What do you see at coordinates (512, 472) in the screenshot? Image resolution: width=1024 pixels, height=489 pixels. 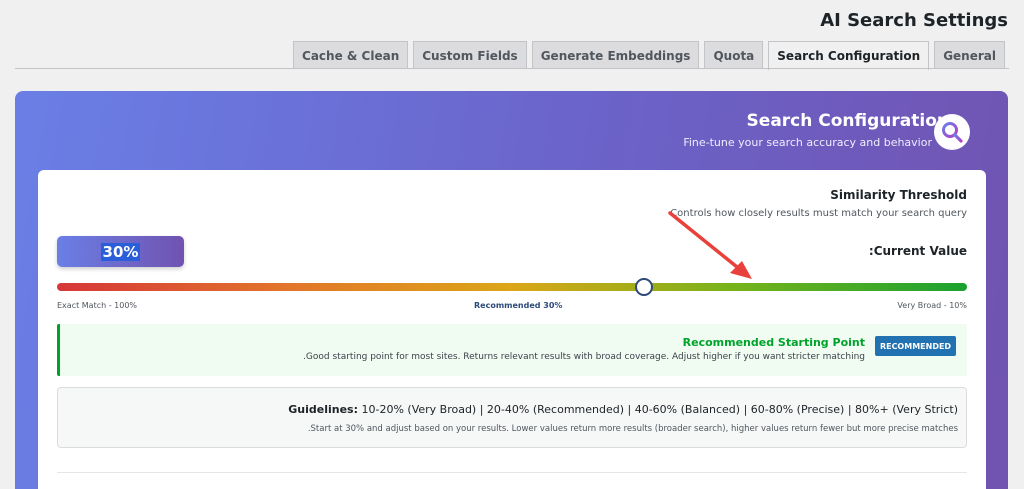 I see `section-divider` at bounding box center [512, 472].